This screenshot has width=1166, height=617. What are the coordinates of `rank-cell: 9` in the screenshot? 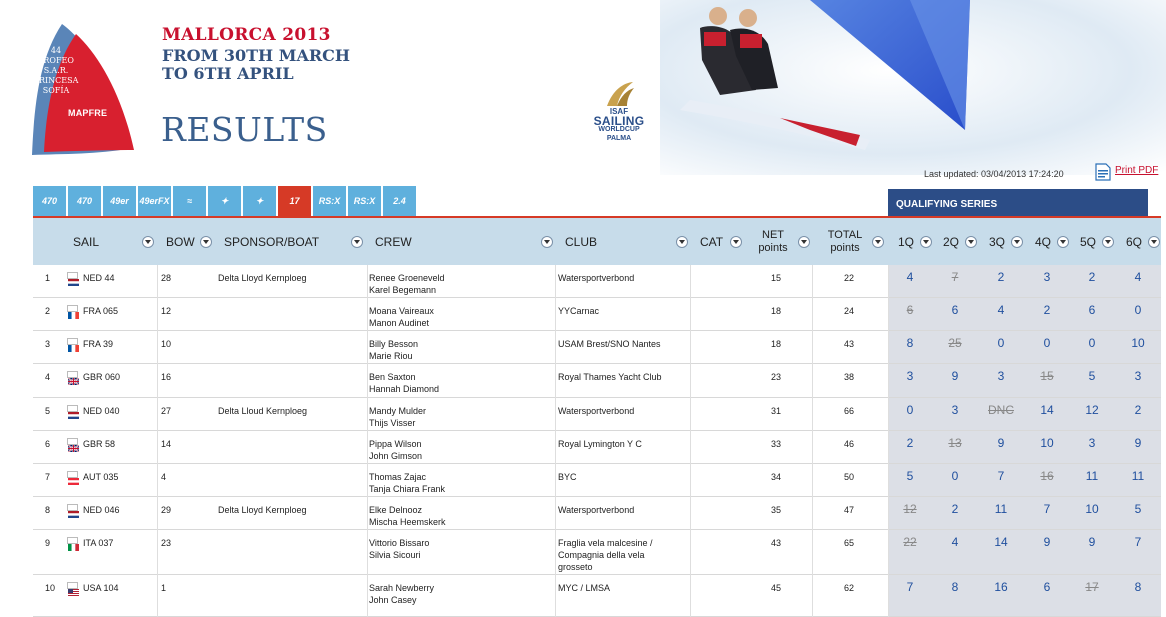 It's located at (48, 543).